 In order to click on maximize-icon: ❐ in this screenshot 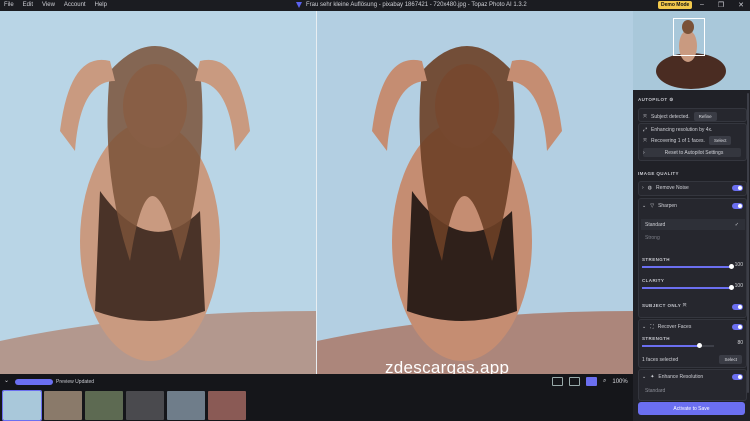, I will do `click(721, 5)`.